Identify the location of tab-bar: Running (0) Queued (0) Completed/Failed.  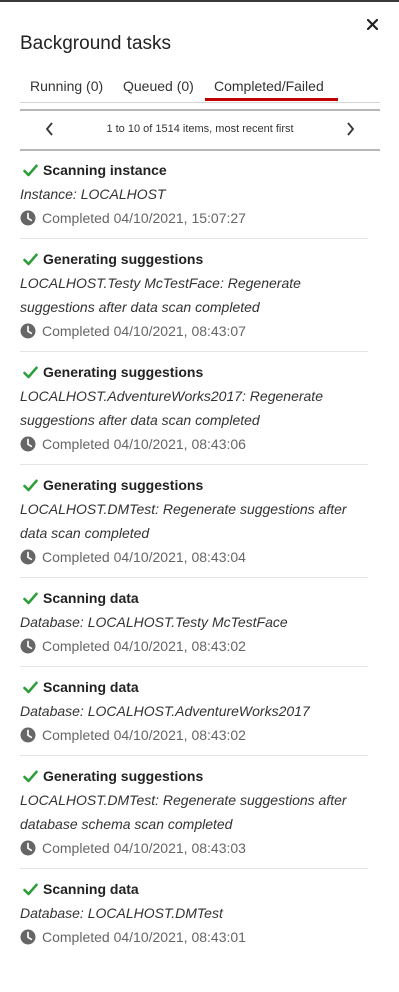
(200, 90).